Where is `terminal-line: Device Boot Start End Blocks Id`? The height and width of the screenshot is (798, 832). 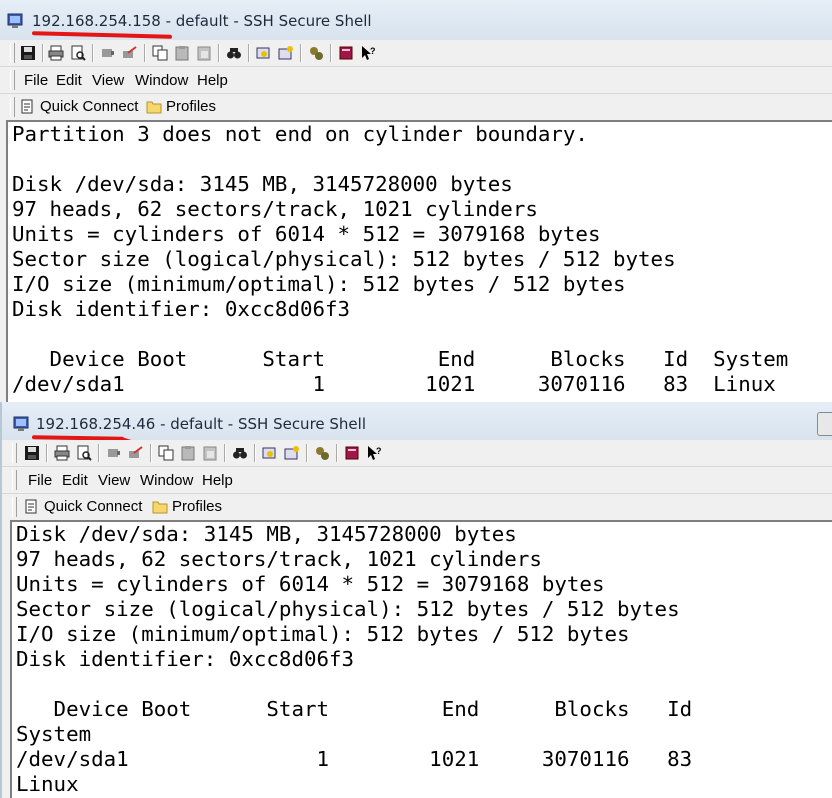 terminal-line: Device Boot Start End Blocks Id is located at coordinates (354, 709).